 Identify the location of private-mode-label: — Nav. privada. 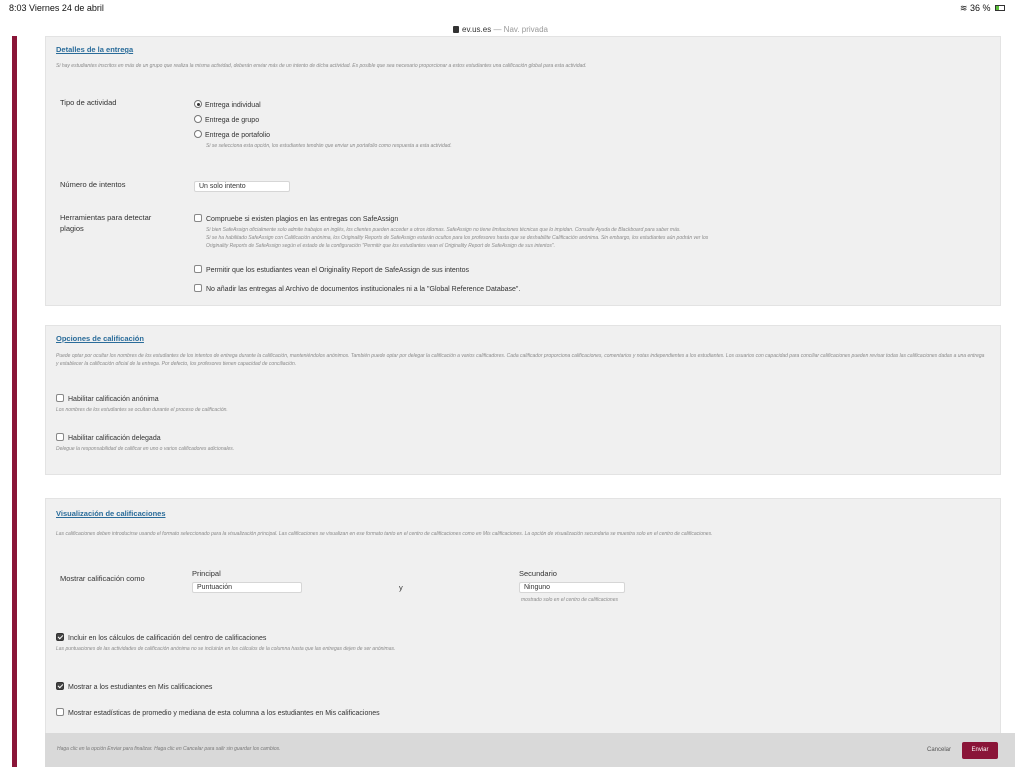
(520, 29).